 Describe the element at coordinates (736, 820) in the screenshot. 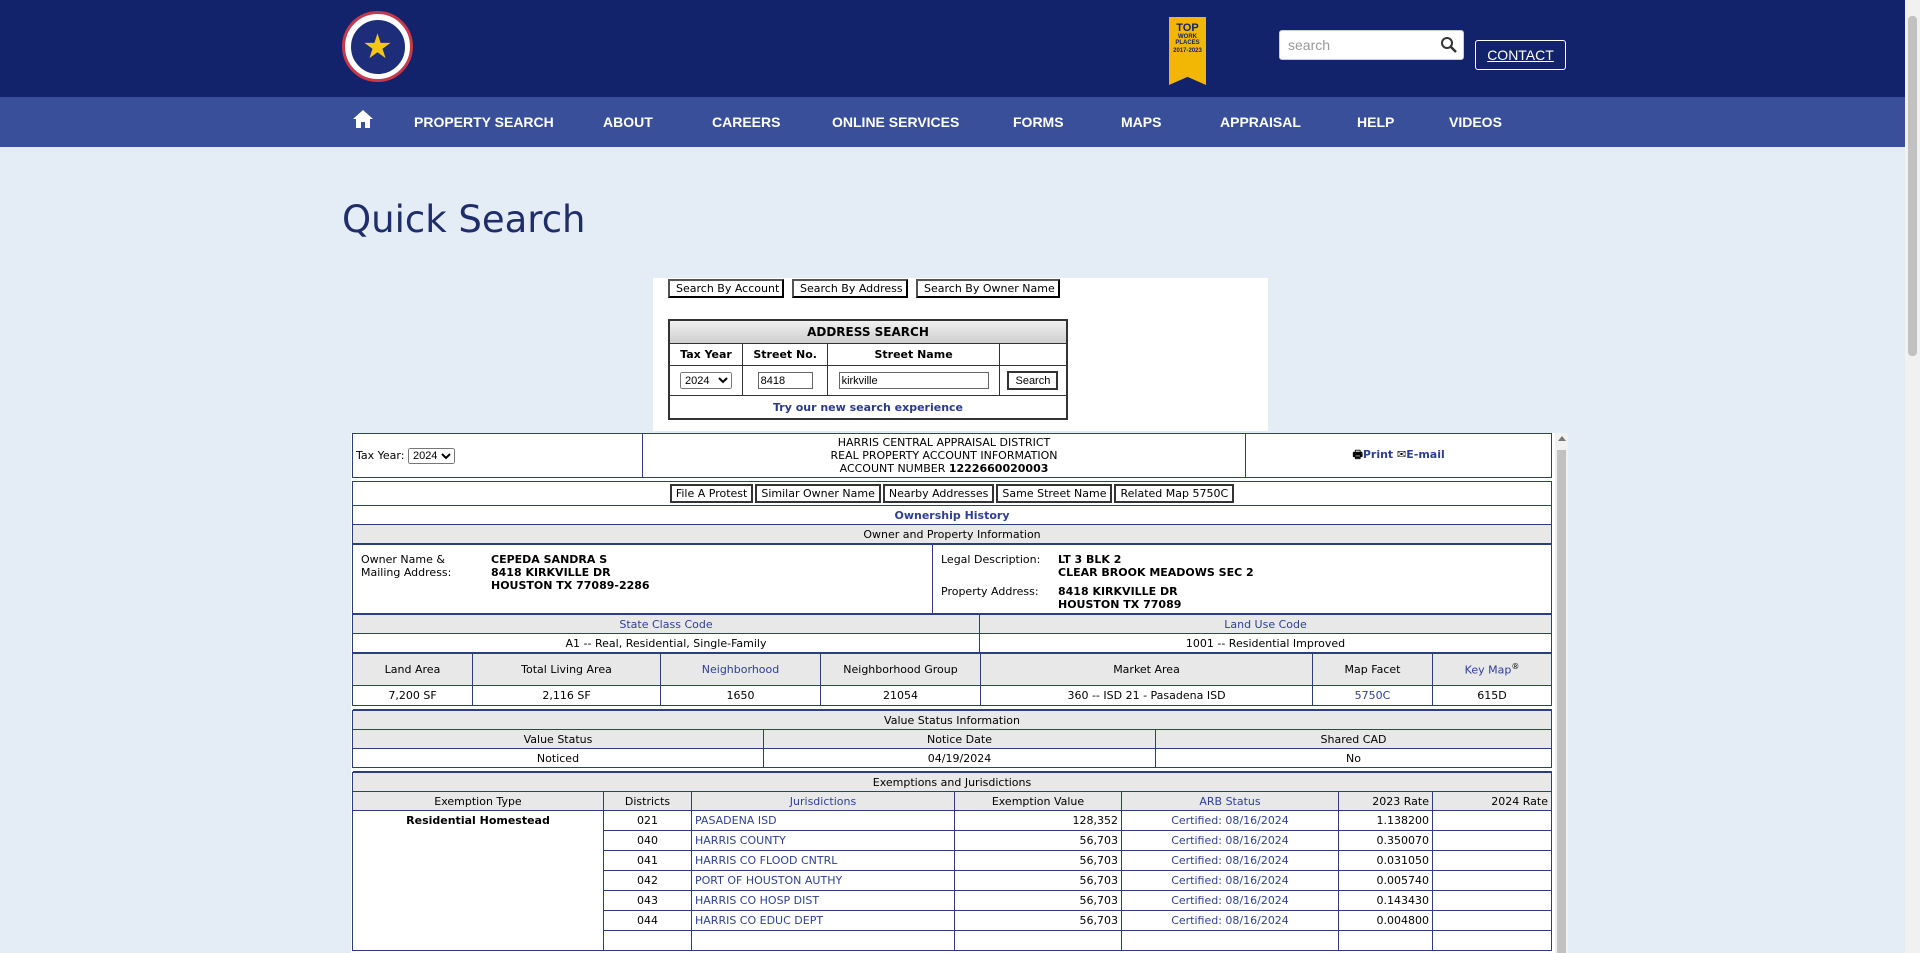

I see `jurisdiction-link: PASADENA ISD` at that location.